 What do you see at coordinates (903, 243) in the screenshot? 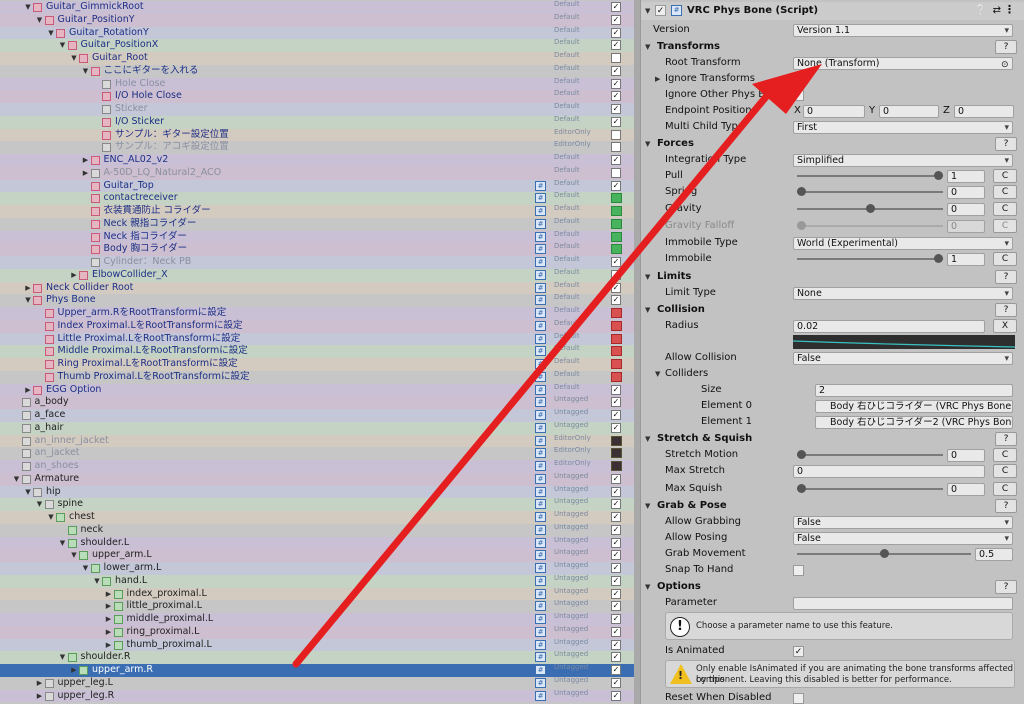
I see `immobile-type-dropdown: World (Experimental)` at bounding box center [903, 243].